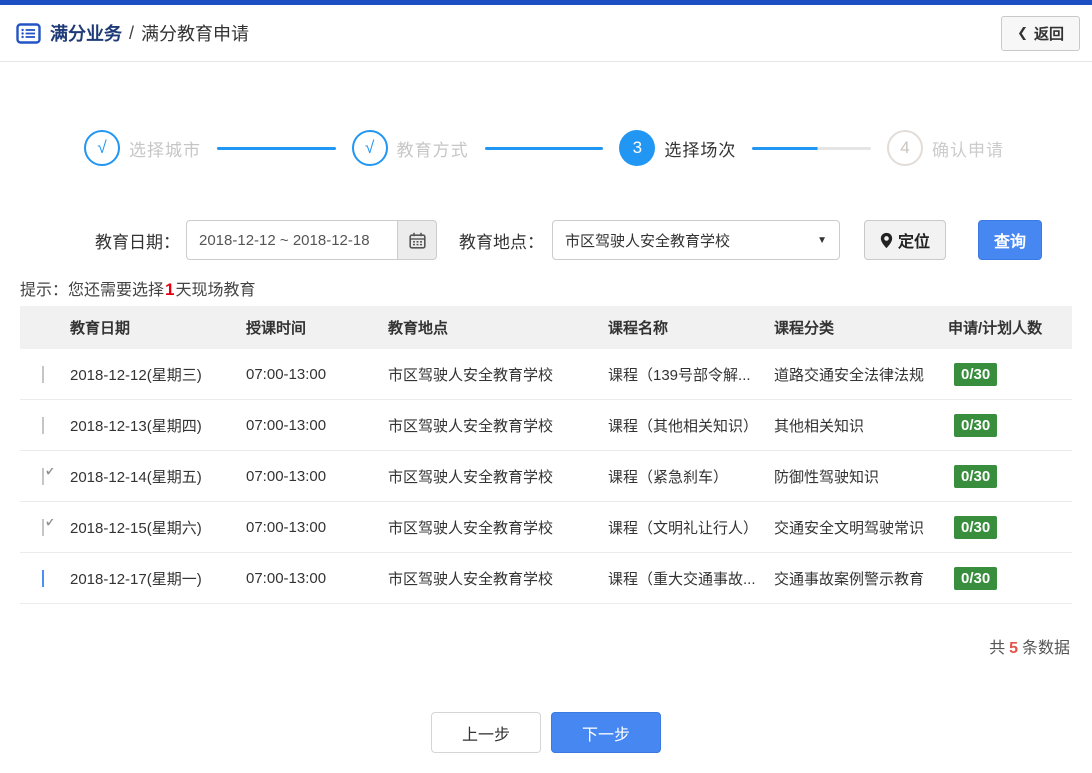  What do you see at coordinates (136, 375) in the screenshot?
I see `row-date: 2018-12-12(星期三)` at bounding box center [136, 375].